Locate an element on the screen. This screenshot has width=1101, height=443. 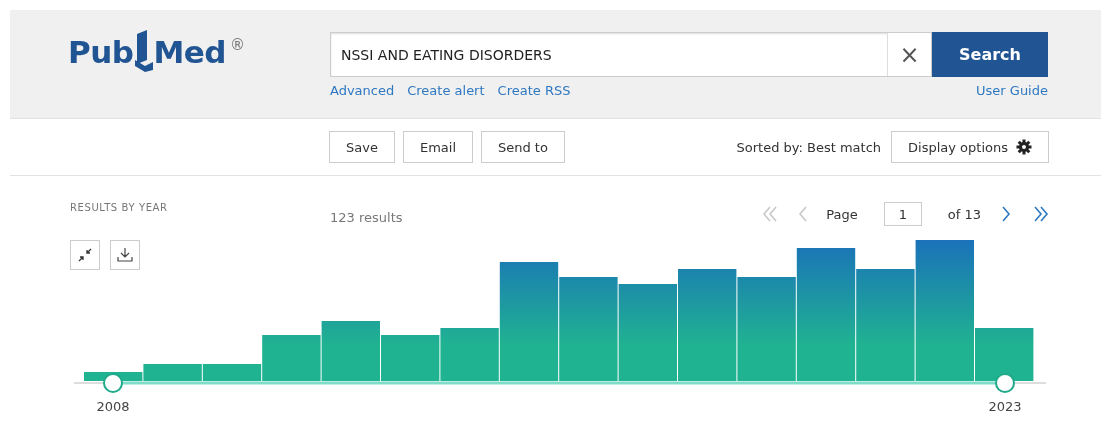
collapse-icon is located at coordinates (85, 255).